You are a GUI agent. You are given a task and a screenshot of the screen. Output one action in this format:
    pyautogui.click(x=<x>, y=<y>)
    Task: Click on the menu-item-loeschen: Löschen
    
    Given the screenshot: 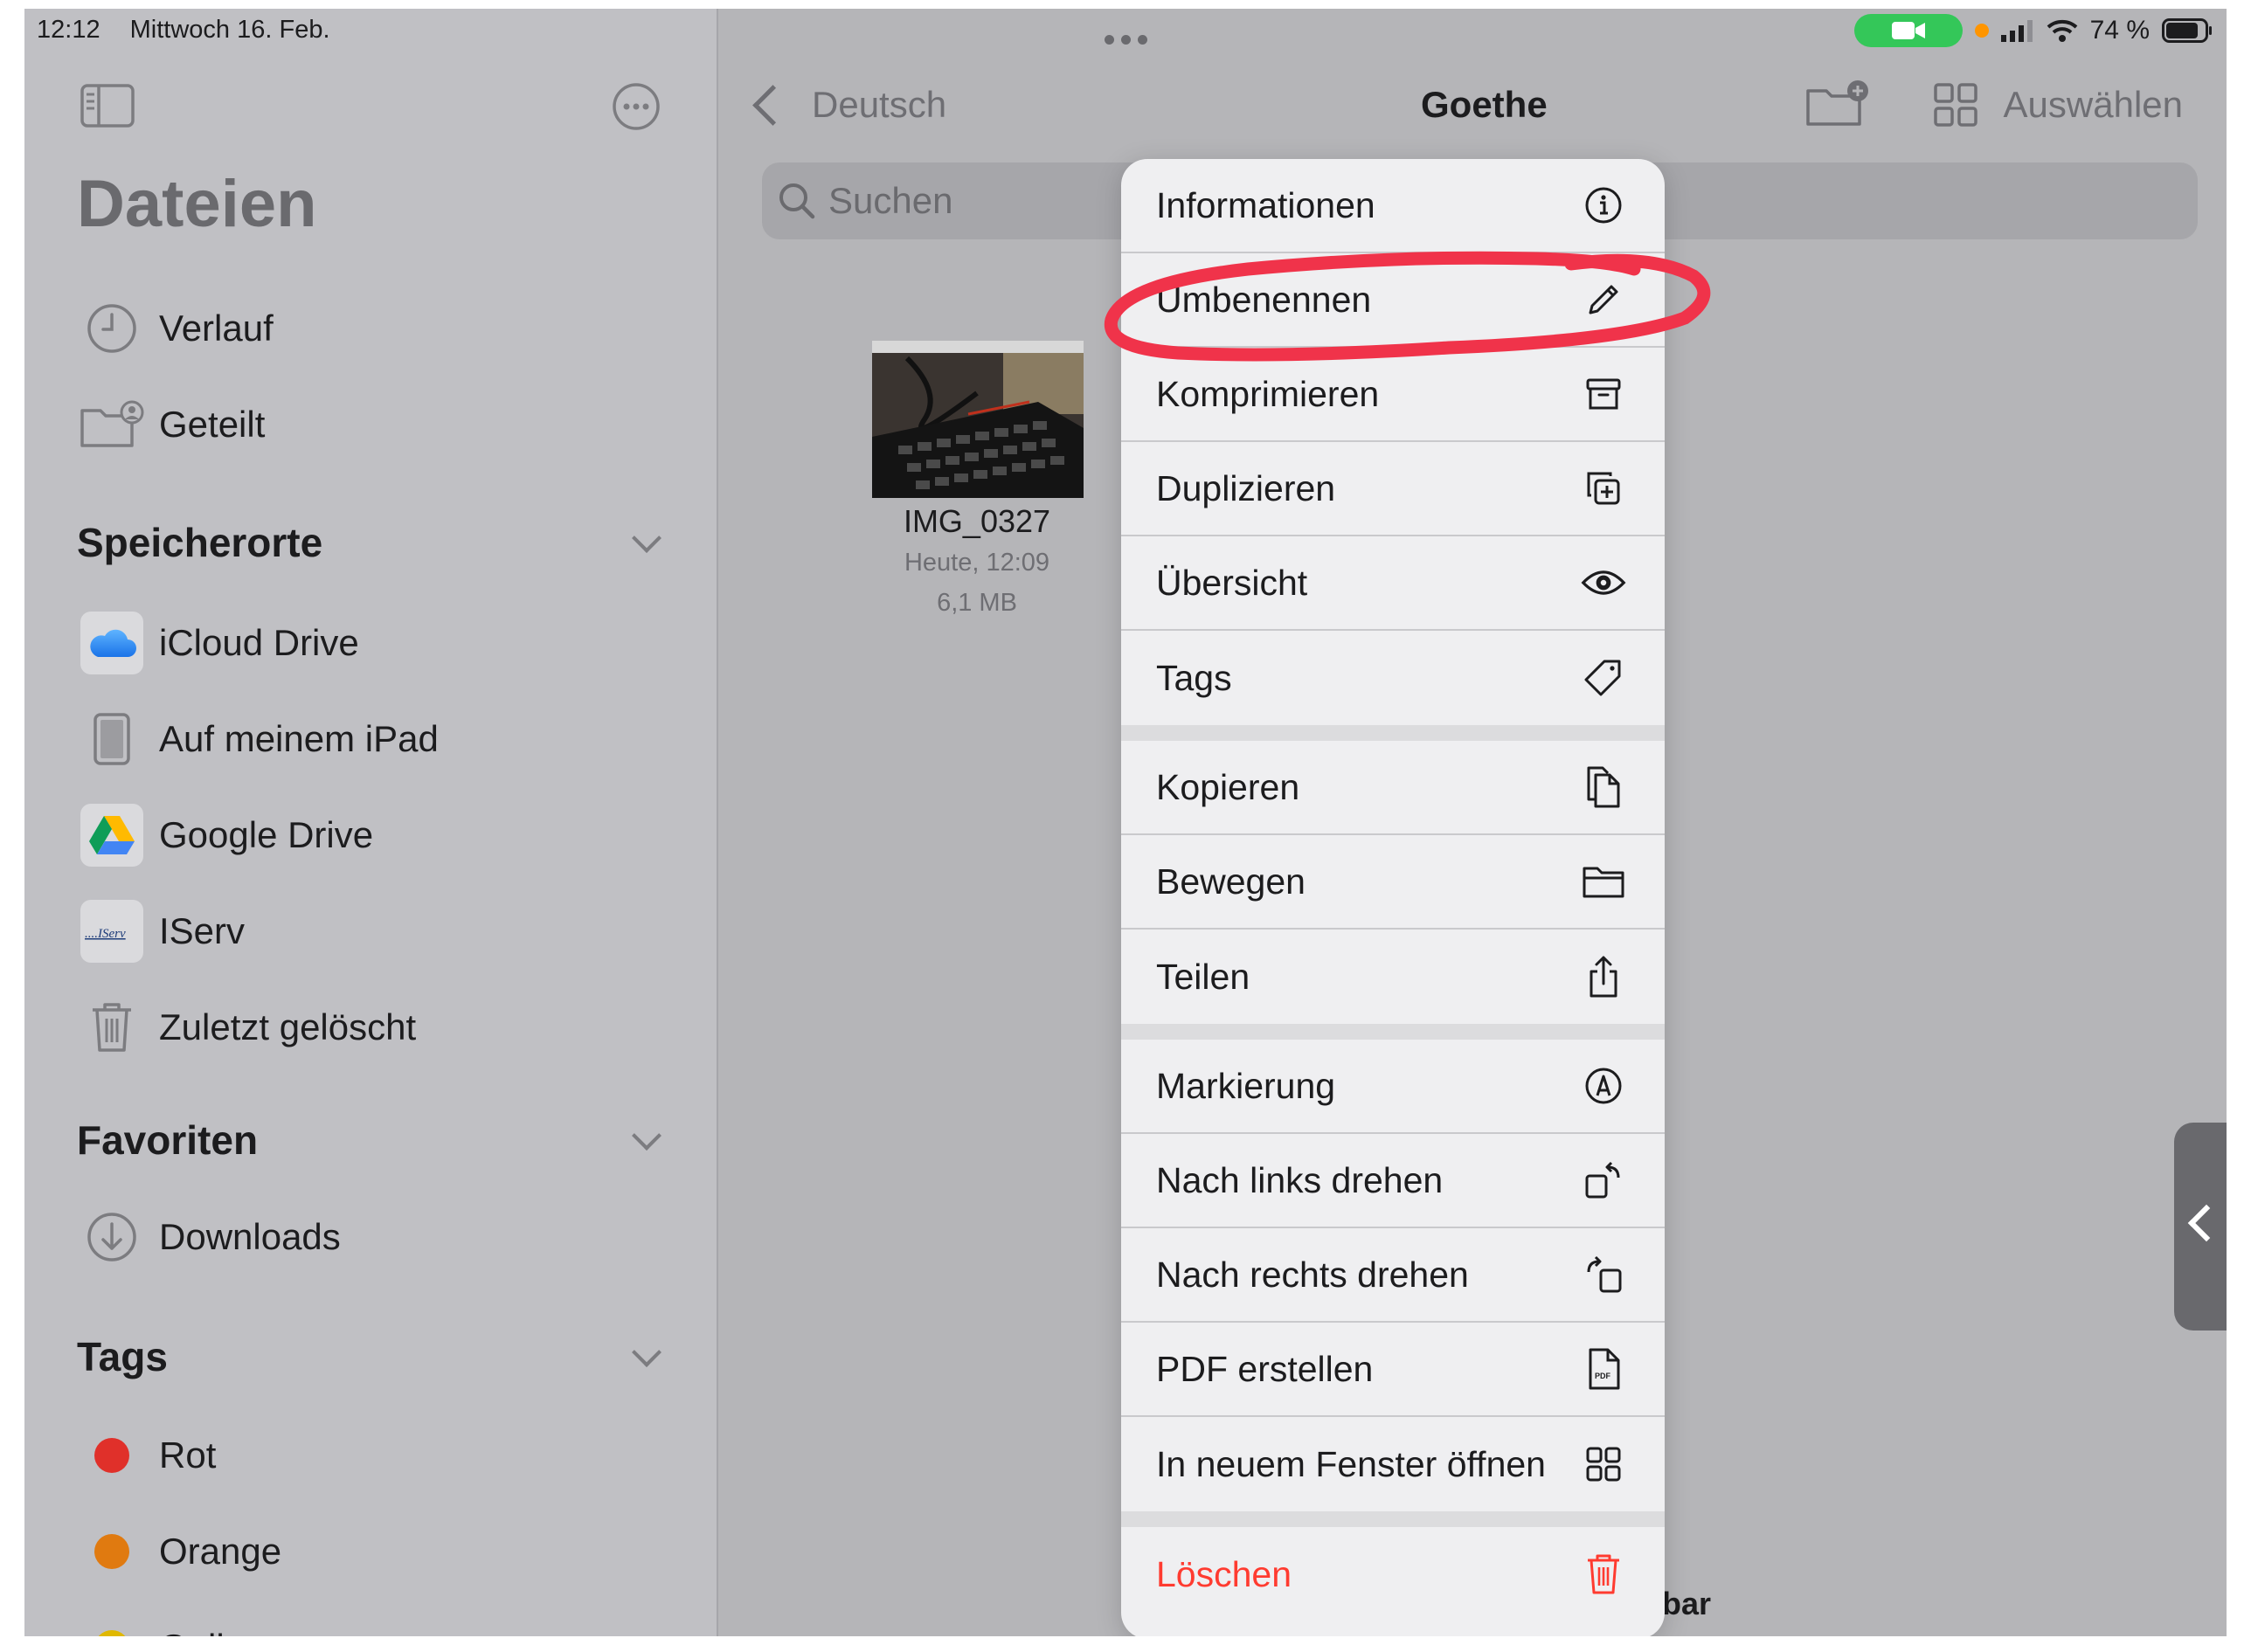 What is the action you would take?
    pyautogui.click(x=1393, y=1574)
    